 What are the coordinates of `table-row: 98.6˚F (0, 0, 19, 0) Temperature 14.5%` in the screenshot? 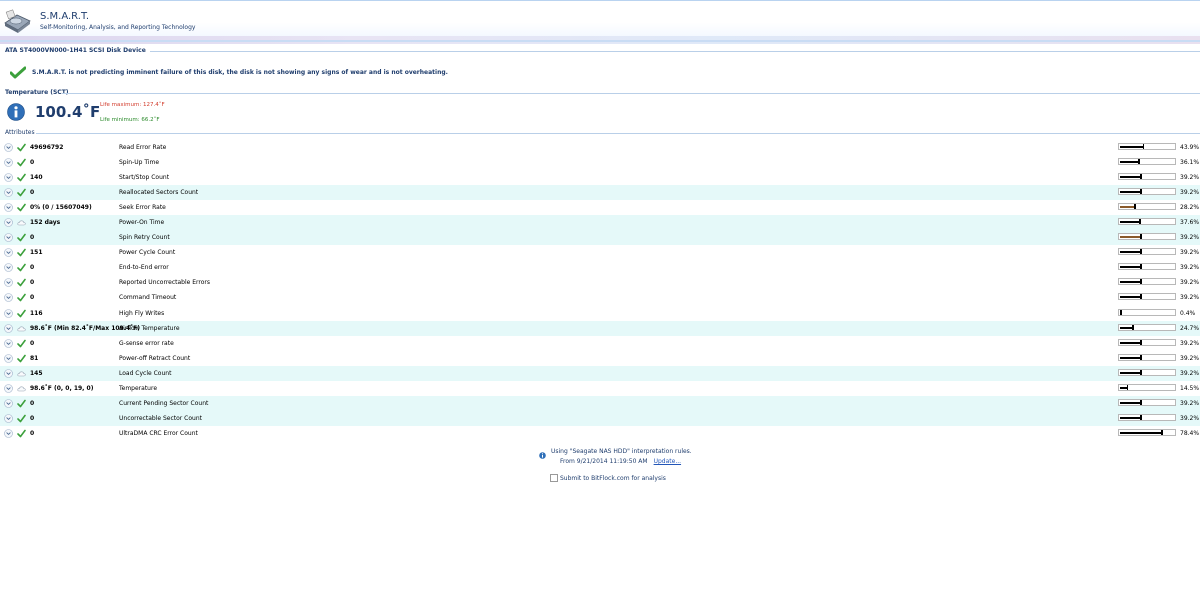 It's located at (600, 388).